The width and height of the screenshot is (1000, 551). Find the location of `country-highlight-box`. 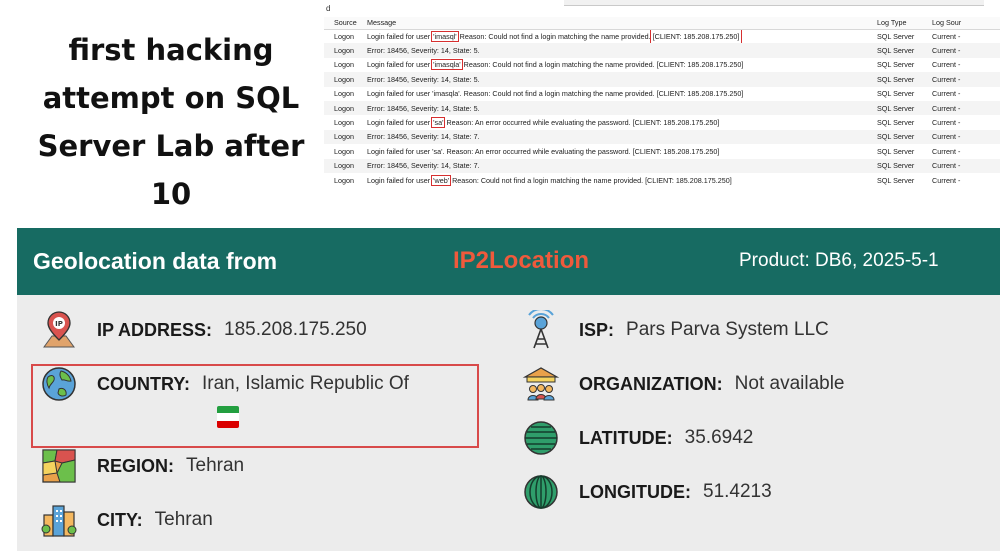

country-highlight-box is located at coordinates (255, 406).